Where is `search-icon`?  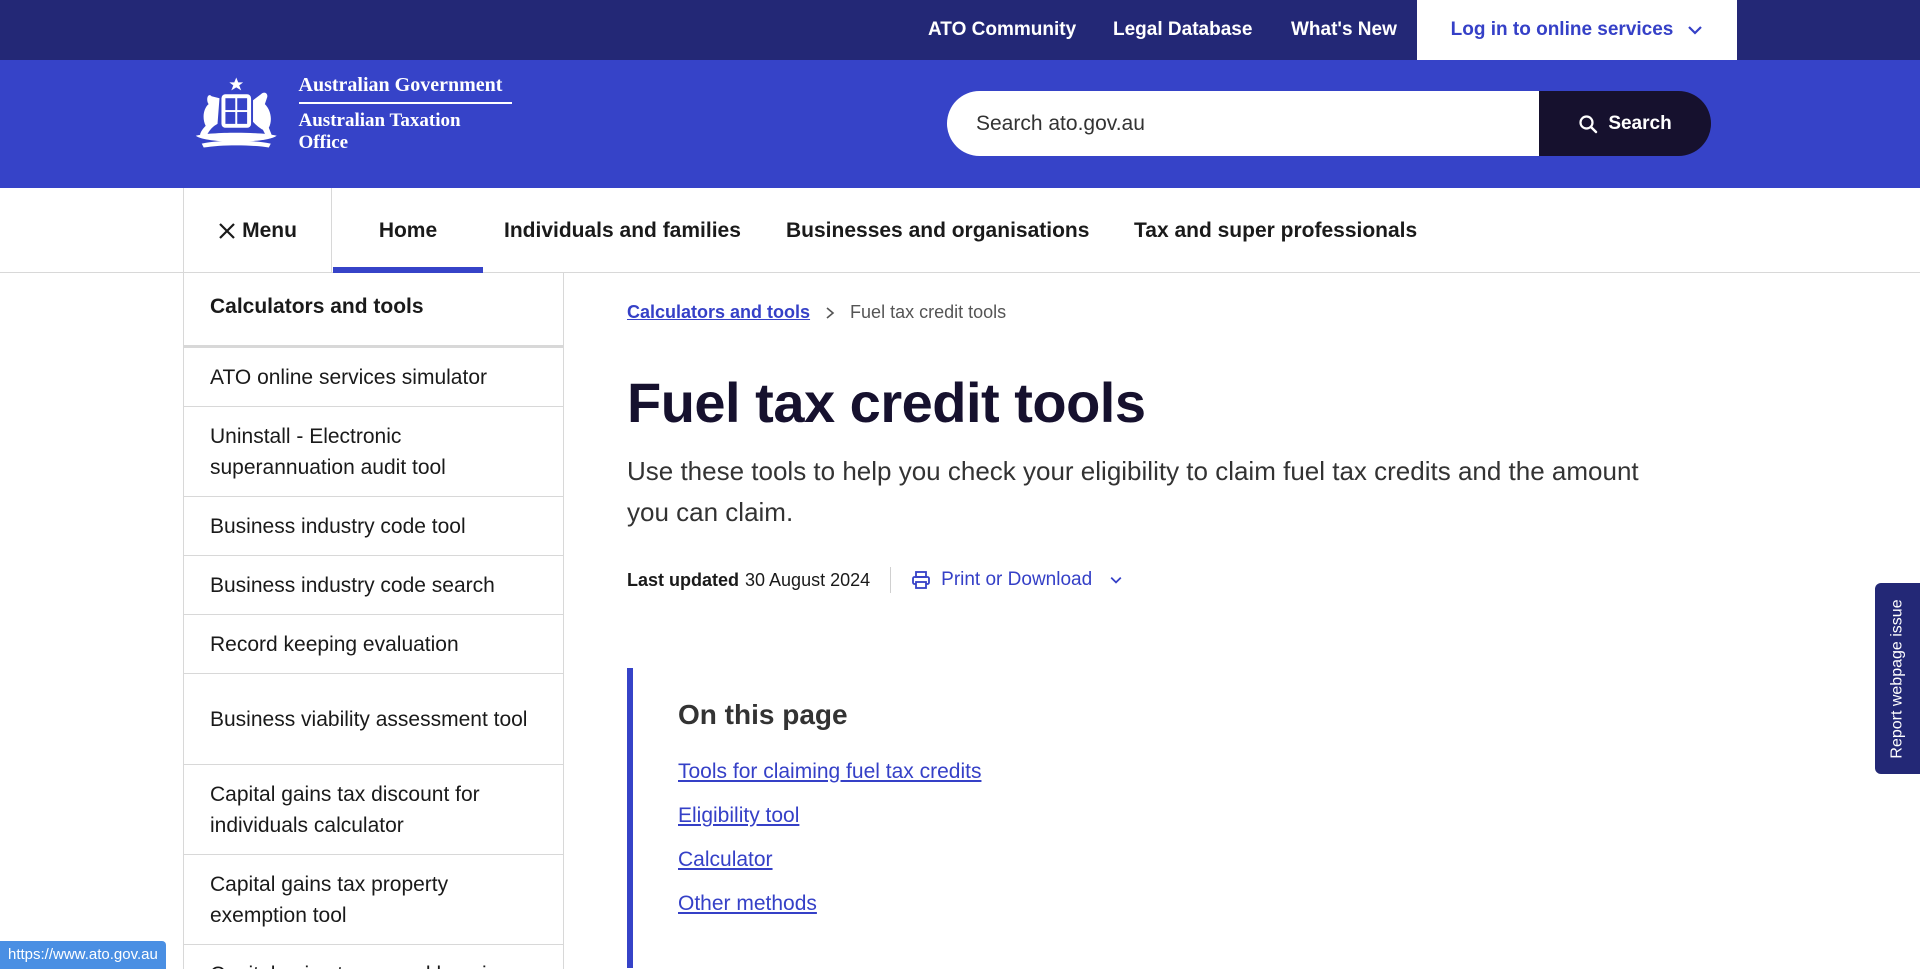 search-icon is located at coordinates (1588, 123).